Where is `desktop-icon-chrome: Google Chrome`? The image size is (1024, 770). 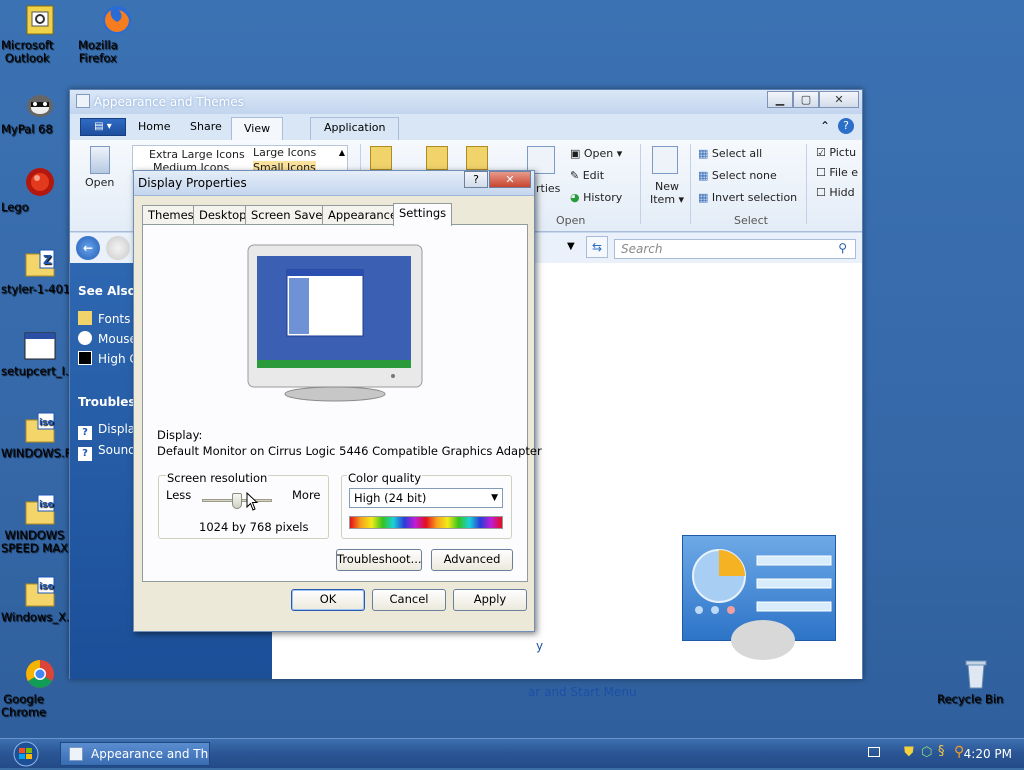
desktop-icon-chrome: Google Chrome is located at coordinates (40, 688).